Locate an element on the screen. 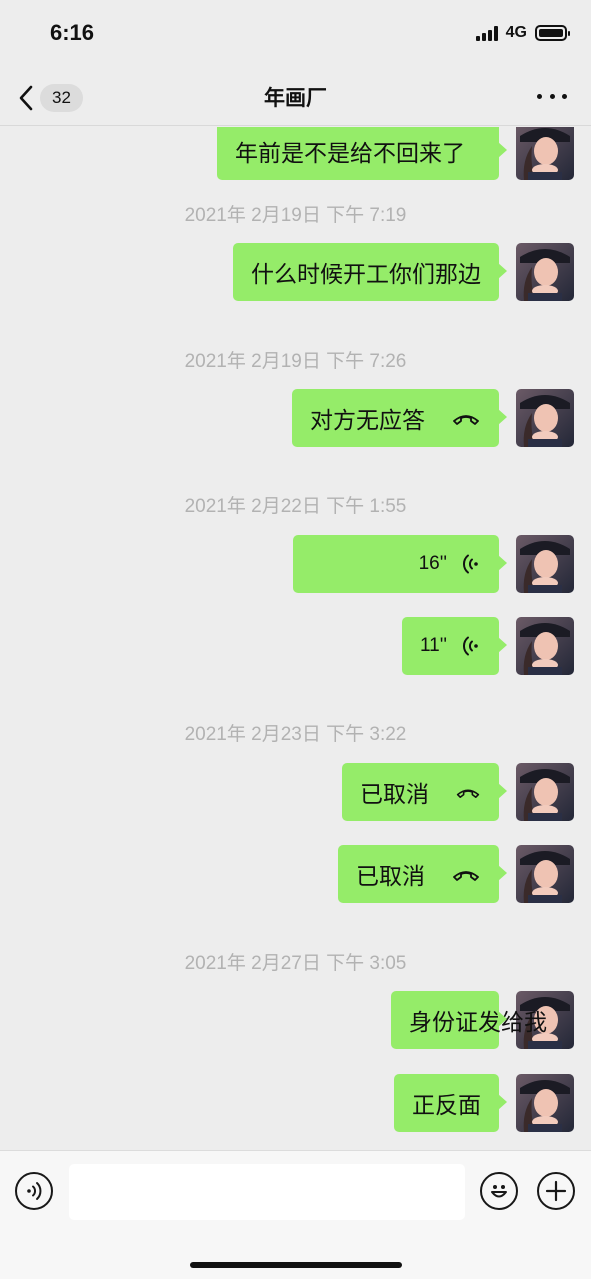 Image resolution: width=591 pixels, height=1279 pixels. message-input is located at coordinates (267, 1192).